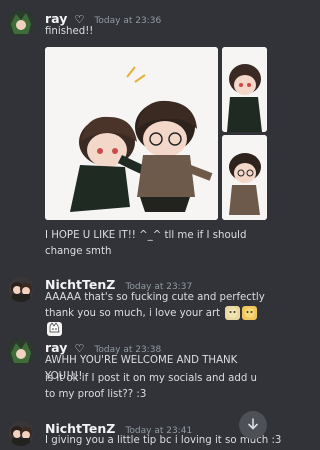 Image resolution: width=320 pixels, height=450 pixels. Describe the element at coordinates (244, 89) in the screenshot. I see `attachment-image-side-top` at that location.